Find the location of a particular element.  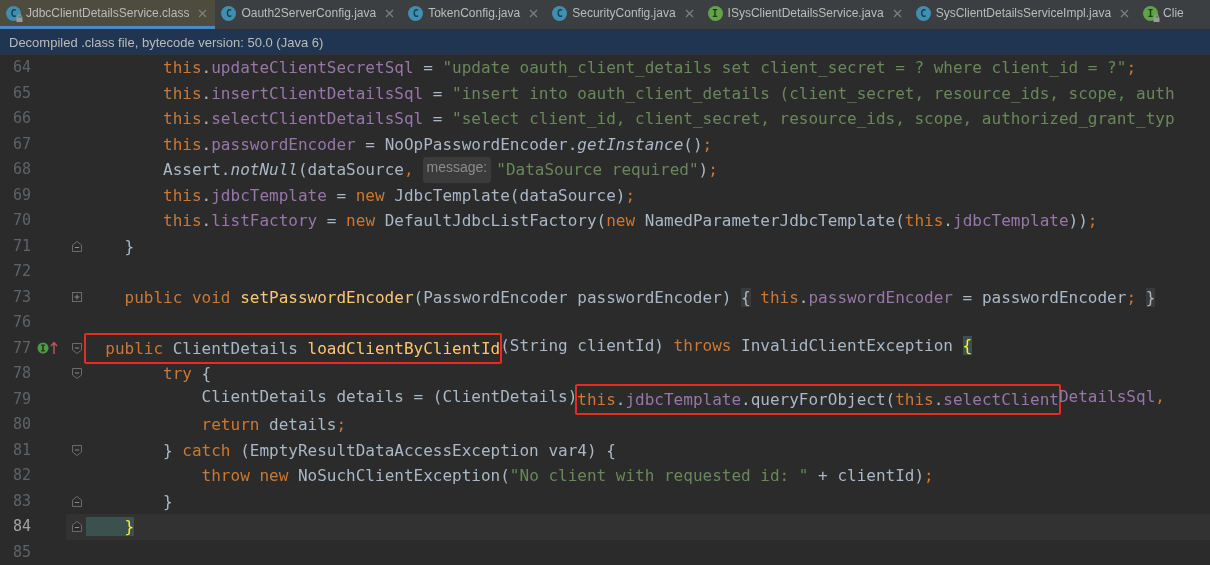

inlay-hint: message: is located at coordinates (457, 170).